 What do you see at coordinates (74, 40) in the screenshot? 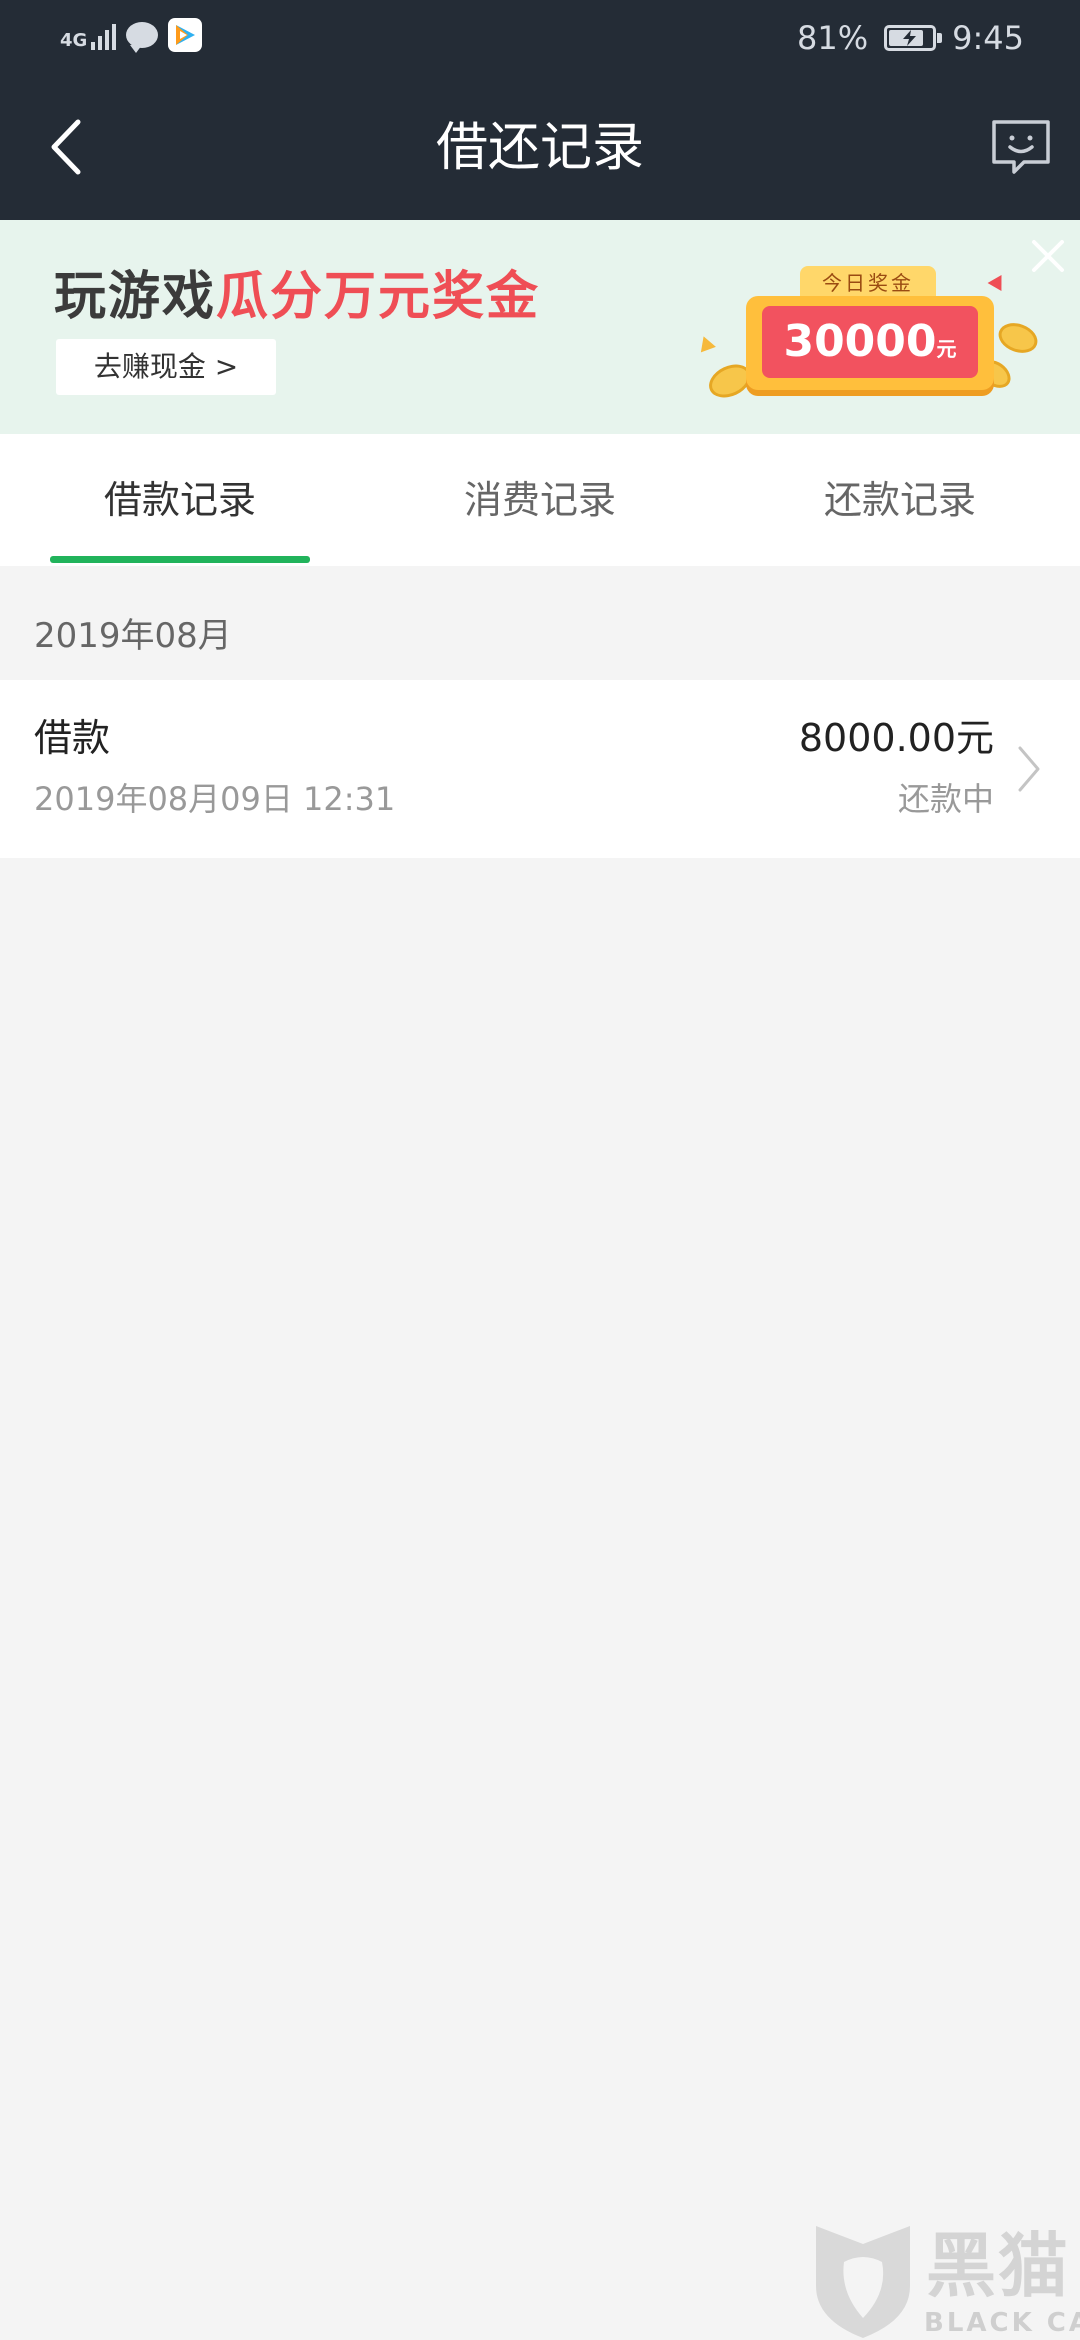
I see `network-label: 4G` at bounding box center [74, 40].